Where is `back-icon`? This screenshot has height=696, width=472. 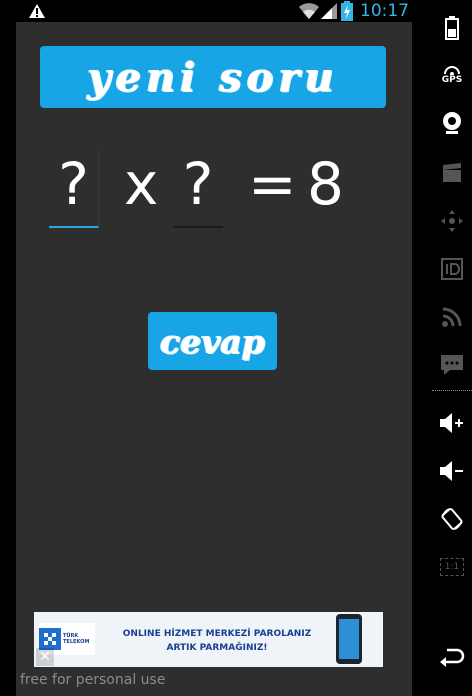
back-icon is located at coordinates (452, 657).